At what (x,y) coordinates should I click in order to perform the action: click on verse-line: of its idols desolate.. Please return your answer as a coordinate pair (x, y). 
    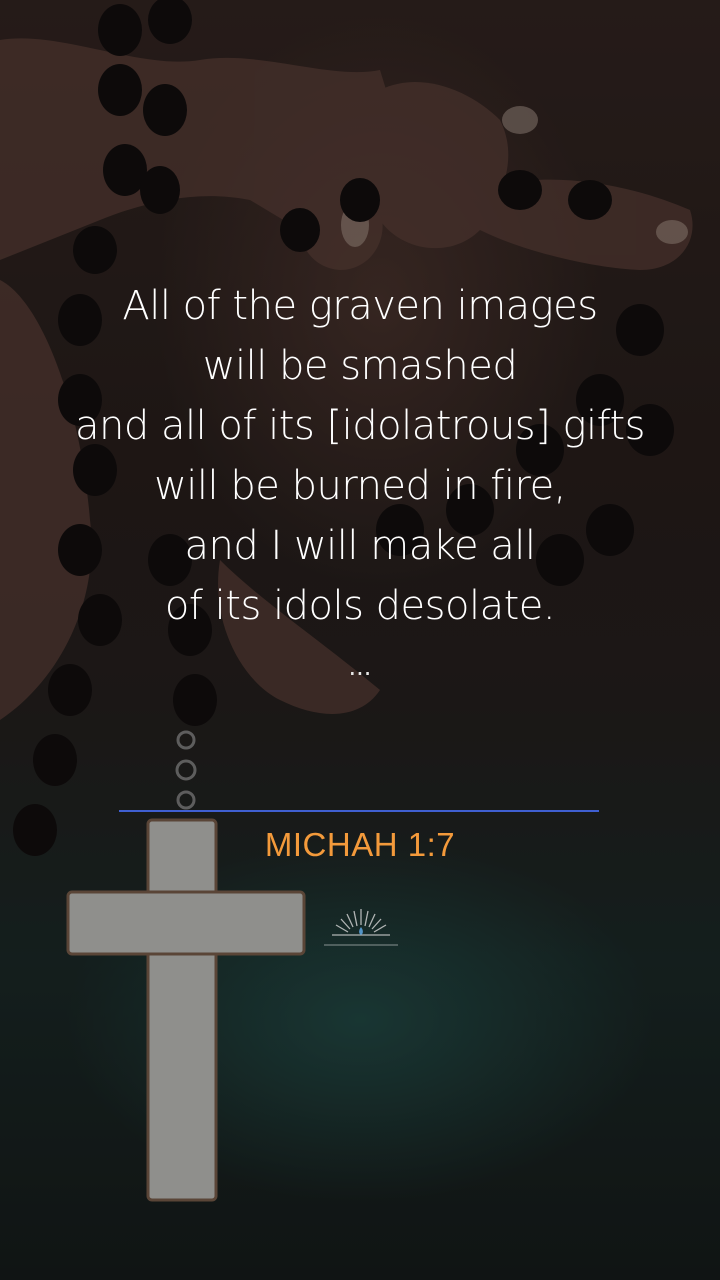
    Looking at the image, I should click on (360, 606).